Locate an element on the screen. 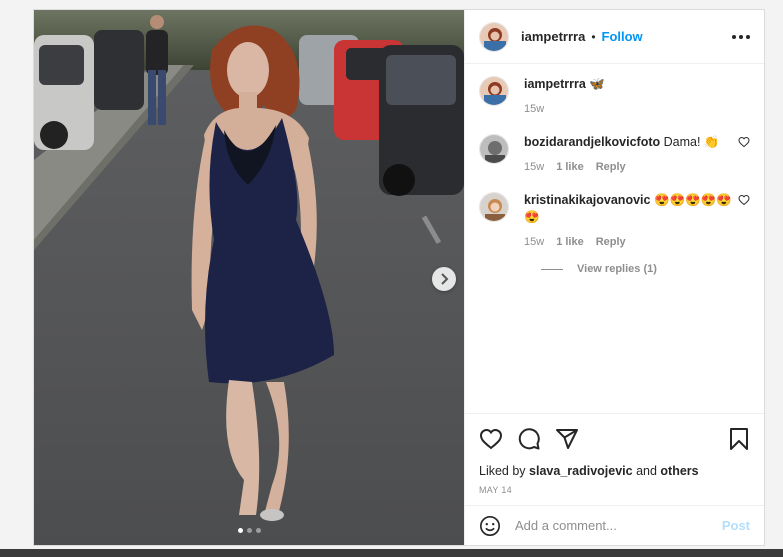  follow-button: Follow is located at coordinates (622, 36).